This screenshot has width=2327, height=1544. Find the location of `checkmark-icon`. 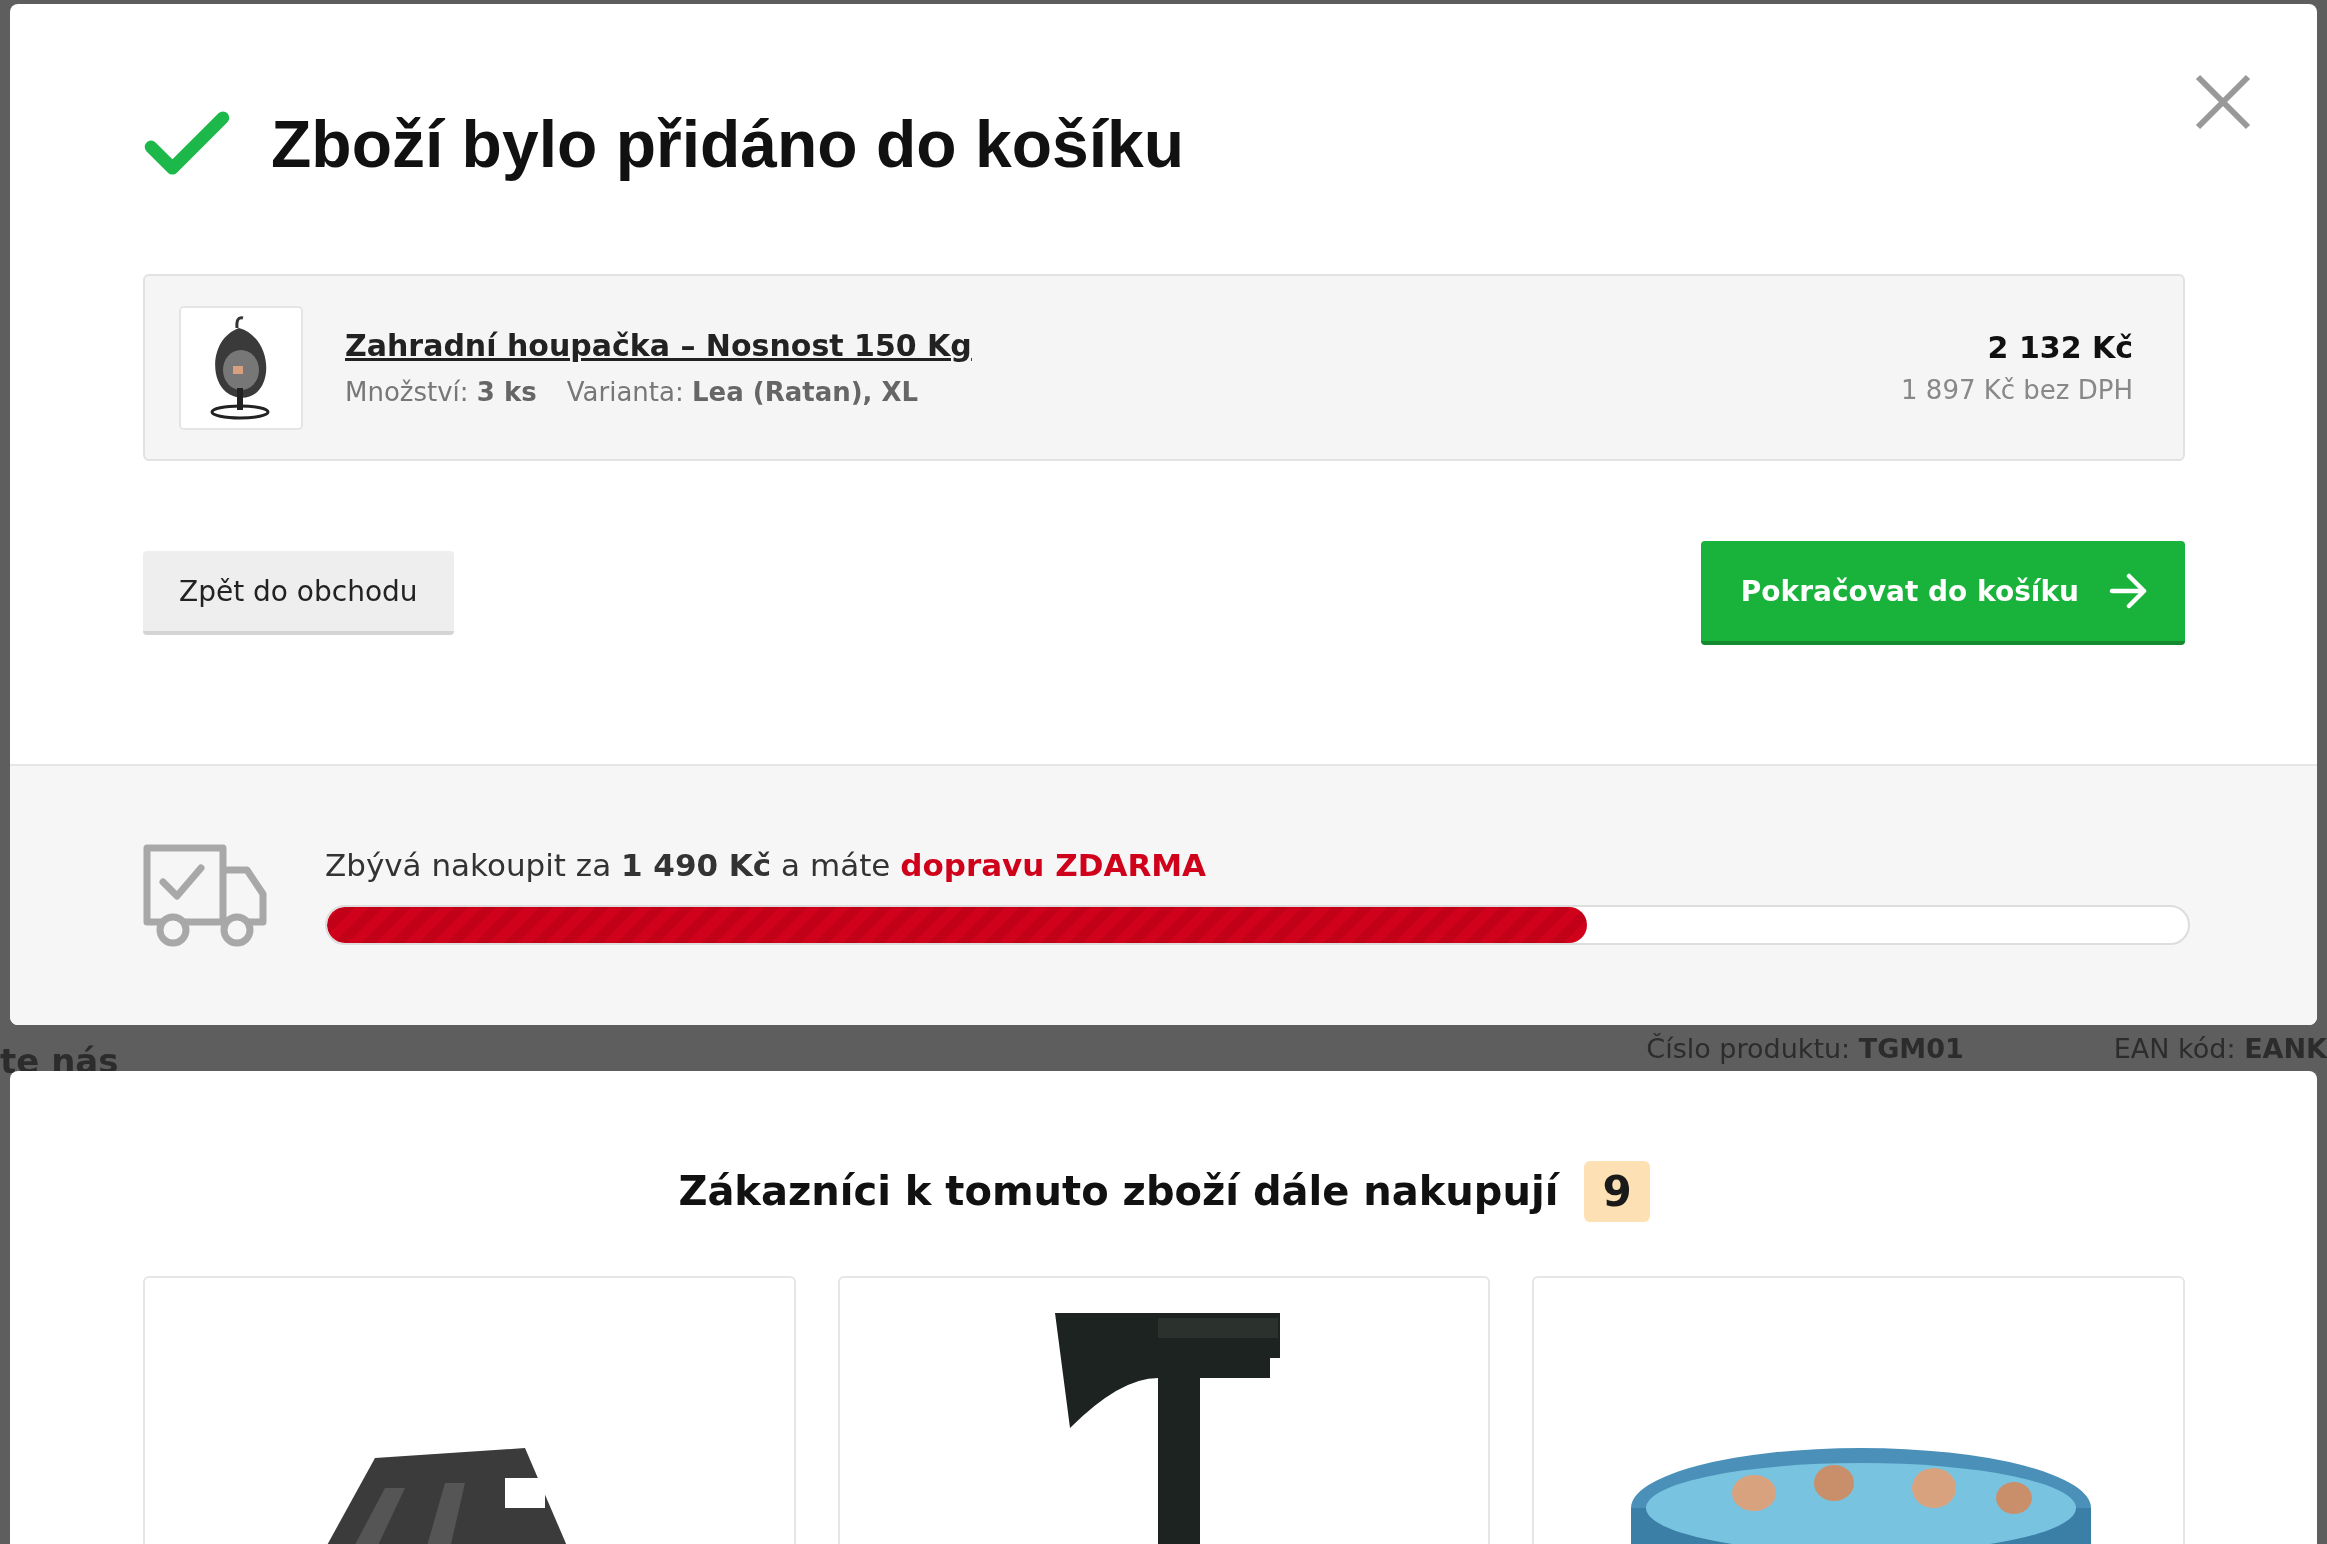

checkmark-icon is located at coordinates (187, 144).